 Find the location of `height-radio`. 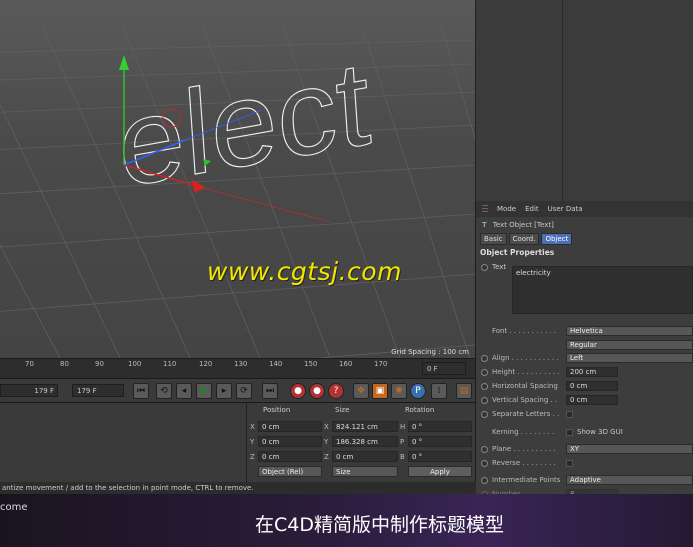

height-radio is located at coordinates (484, 372).